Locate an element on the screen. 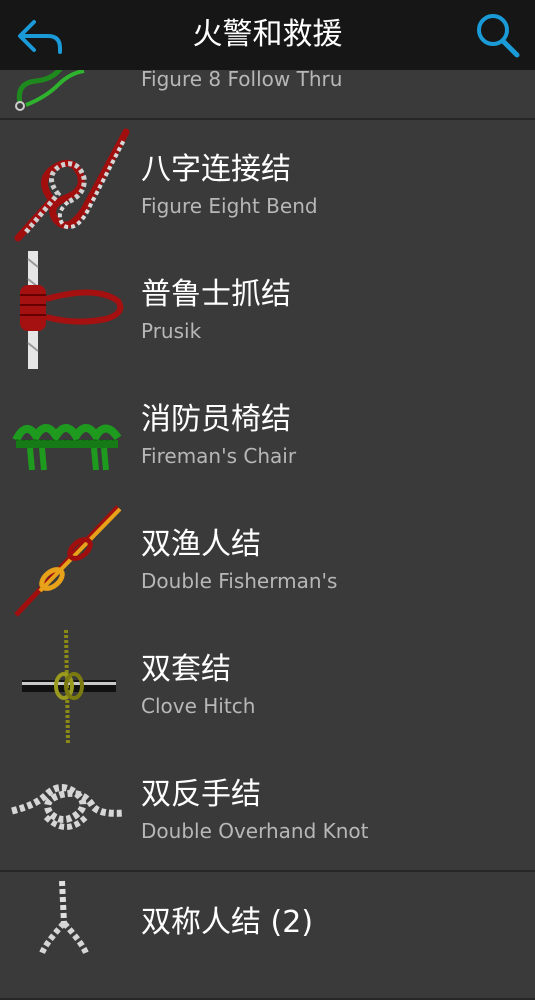  list-item: 双称人结 (2) is located at coordinates (267, 936).